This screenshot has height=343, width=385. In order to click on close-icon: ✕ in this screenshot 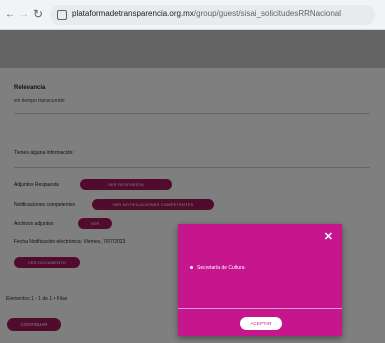, I will do `click(328, 236)`.